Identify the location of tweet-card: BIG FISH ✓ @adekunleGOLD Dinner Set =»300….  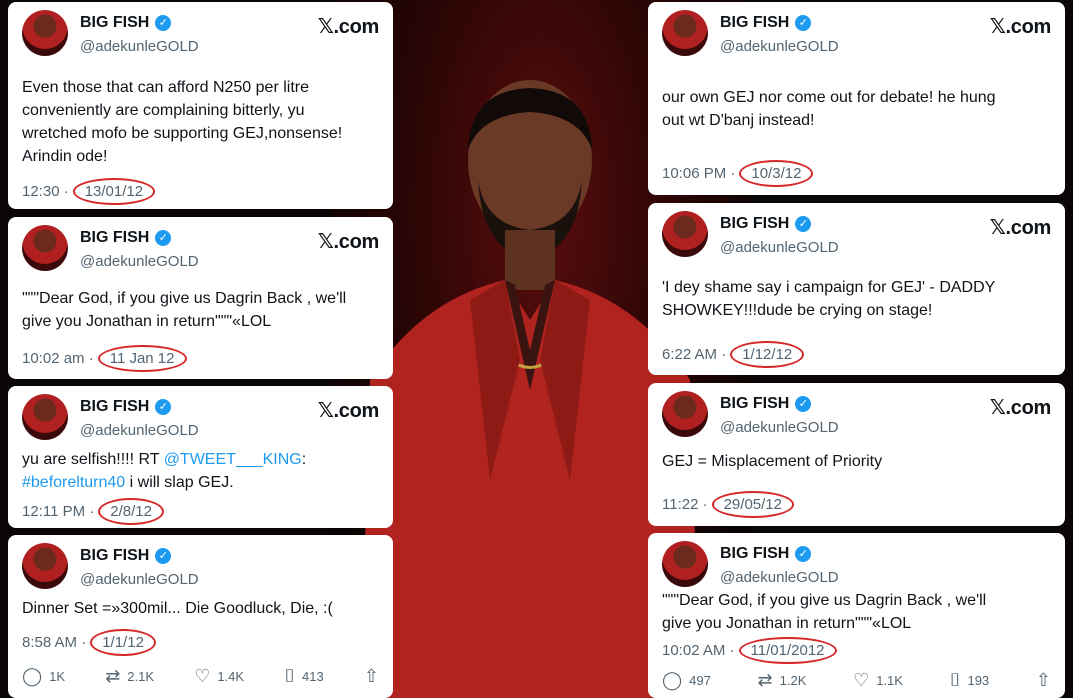
(200, 616).